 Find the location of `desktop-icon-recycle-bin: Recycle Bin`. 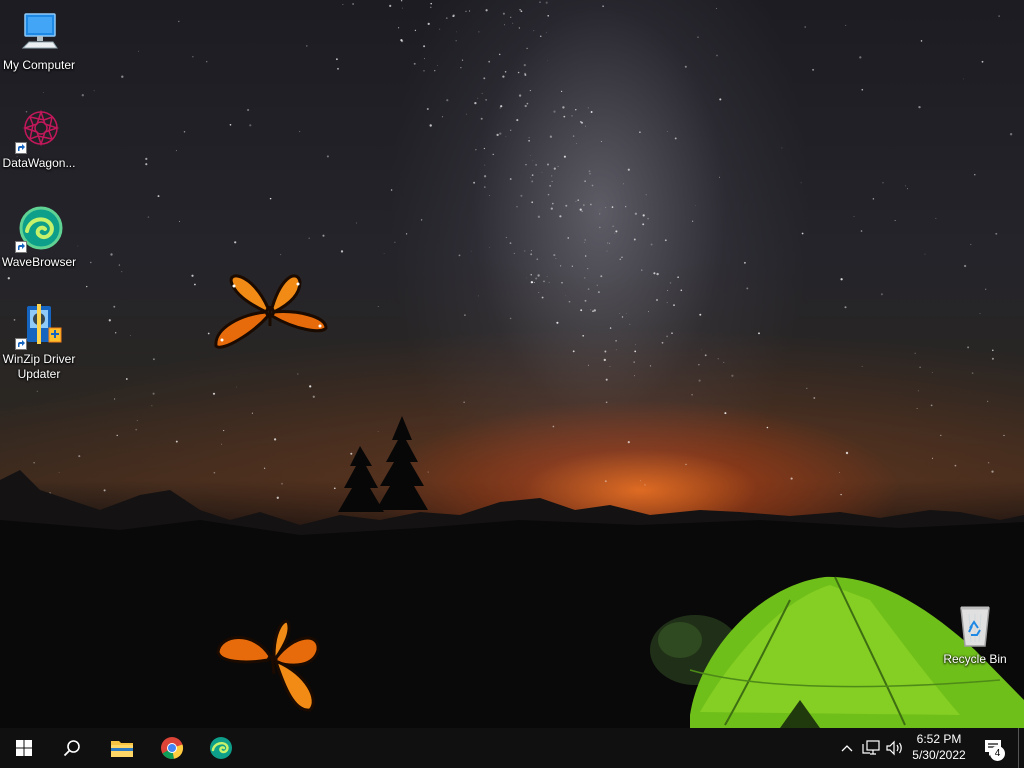

desktop-icon-recycle-bin: Recycle Bin is located at coordinates (975, 634).